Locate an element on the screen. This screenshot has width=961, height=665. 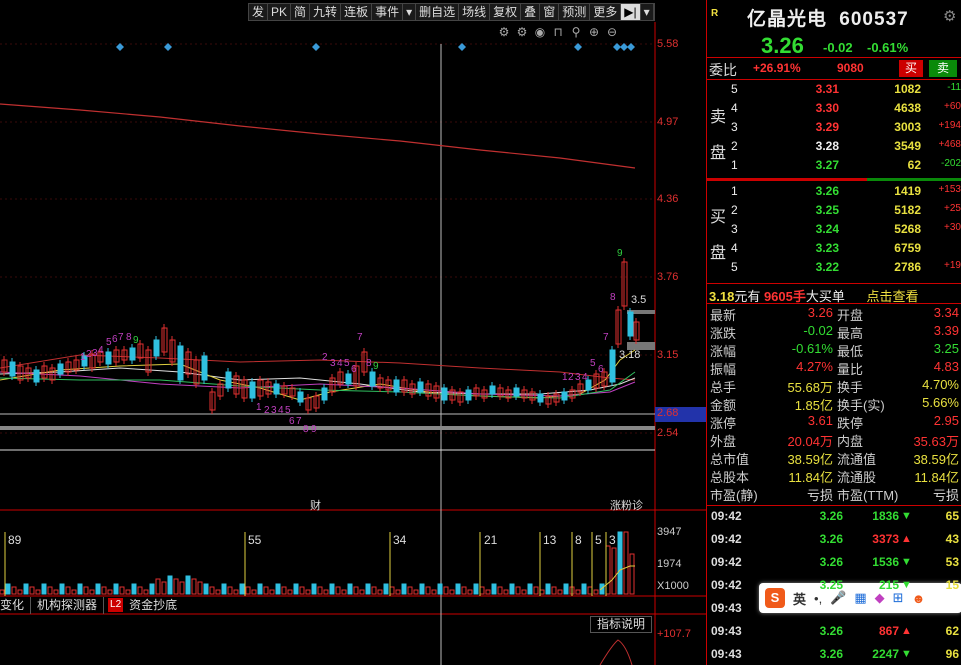
asks-chg: +468 is located at coordinates (949, 144).